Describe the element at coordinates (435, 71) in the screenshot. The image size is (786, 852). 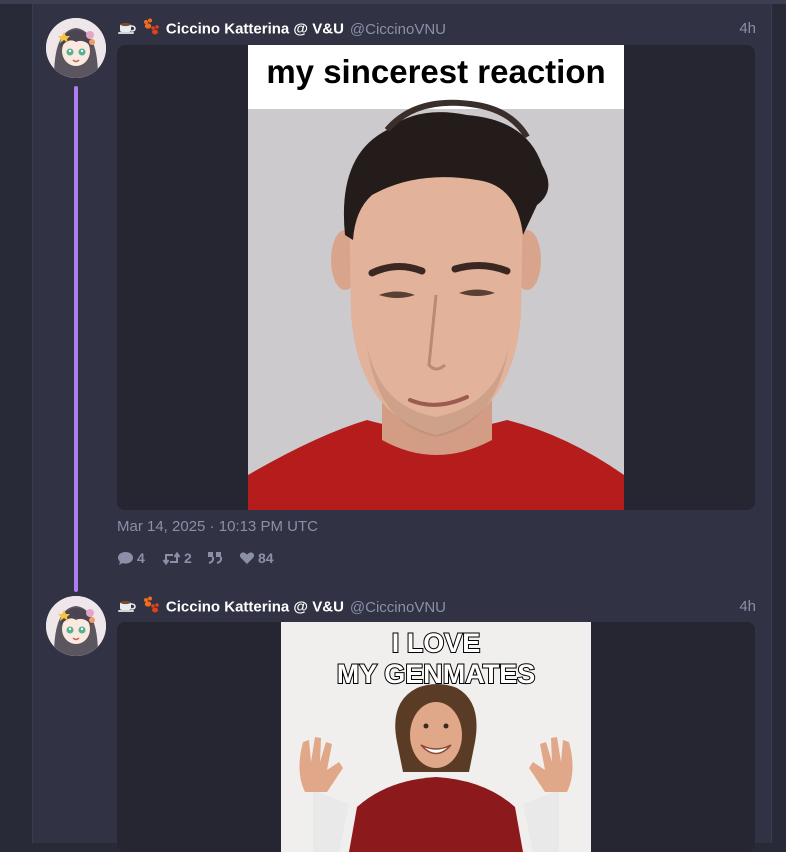
I see `image-caption: my sincerest reaction` at that location.